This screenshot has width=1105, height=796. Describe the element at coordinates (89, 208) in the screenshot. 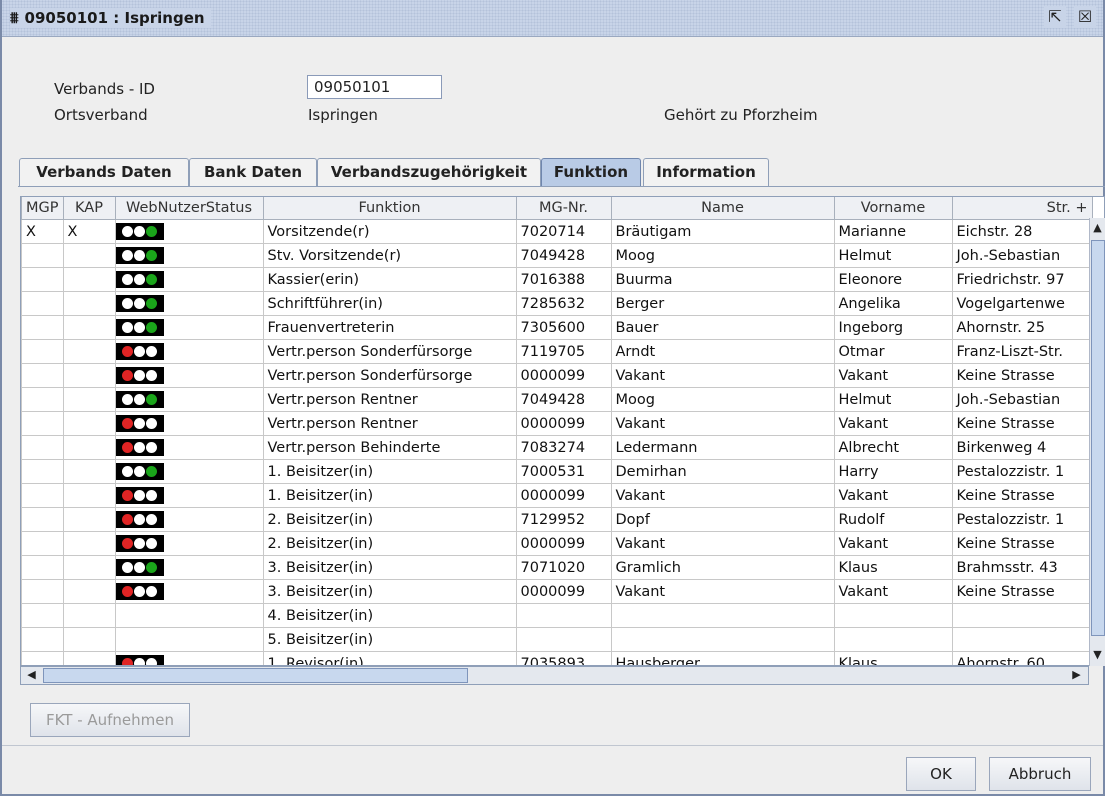

I see `col-header-kap: KAP` at that location.